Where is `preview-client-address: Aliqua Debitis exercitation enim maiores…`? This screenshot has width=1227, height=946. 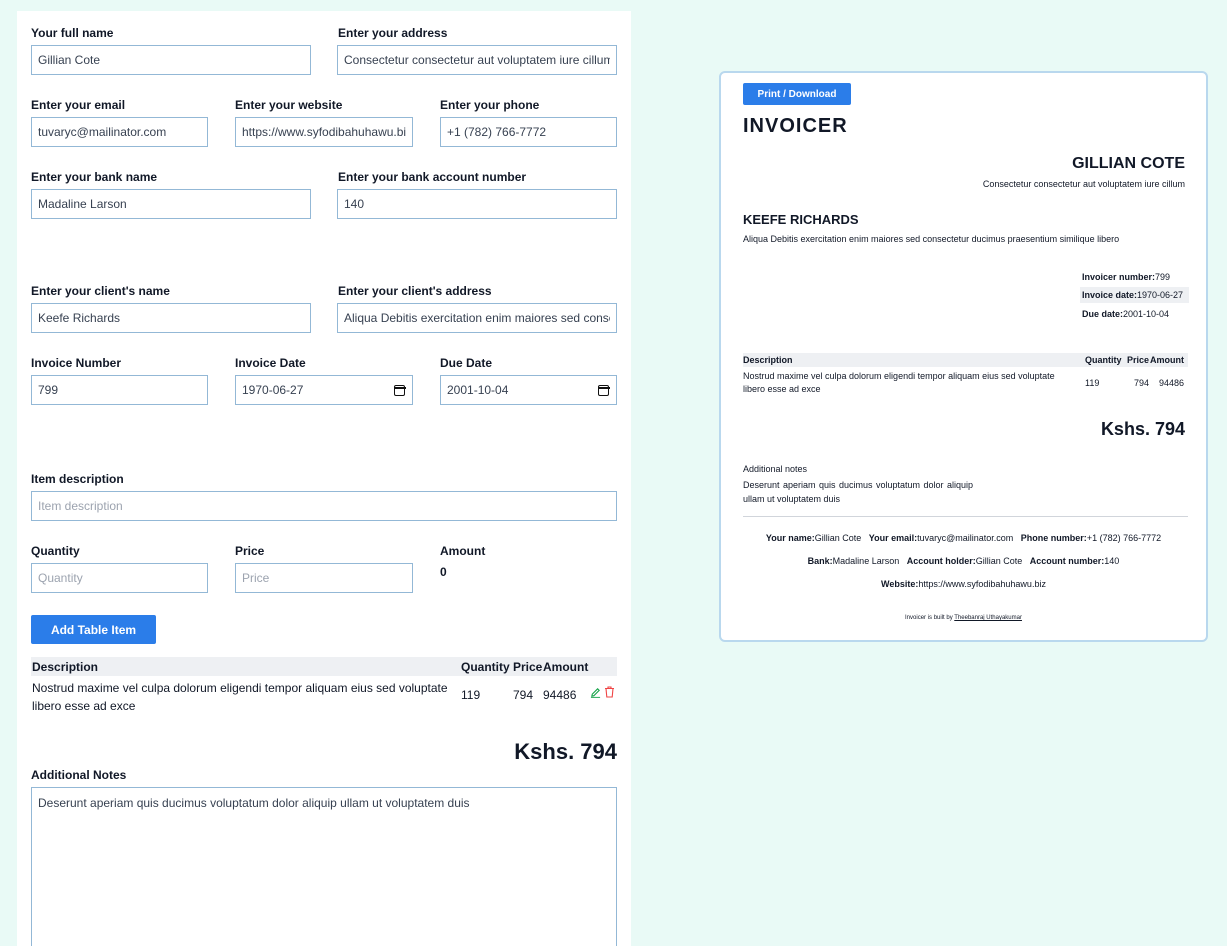
preview-client-address: Aliqua Debitis exercitation enim maiores… is located at coordinates (931, 239).